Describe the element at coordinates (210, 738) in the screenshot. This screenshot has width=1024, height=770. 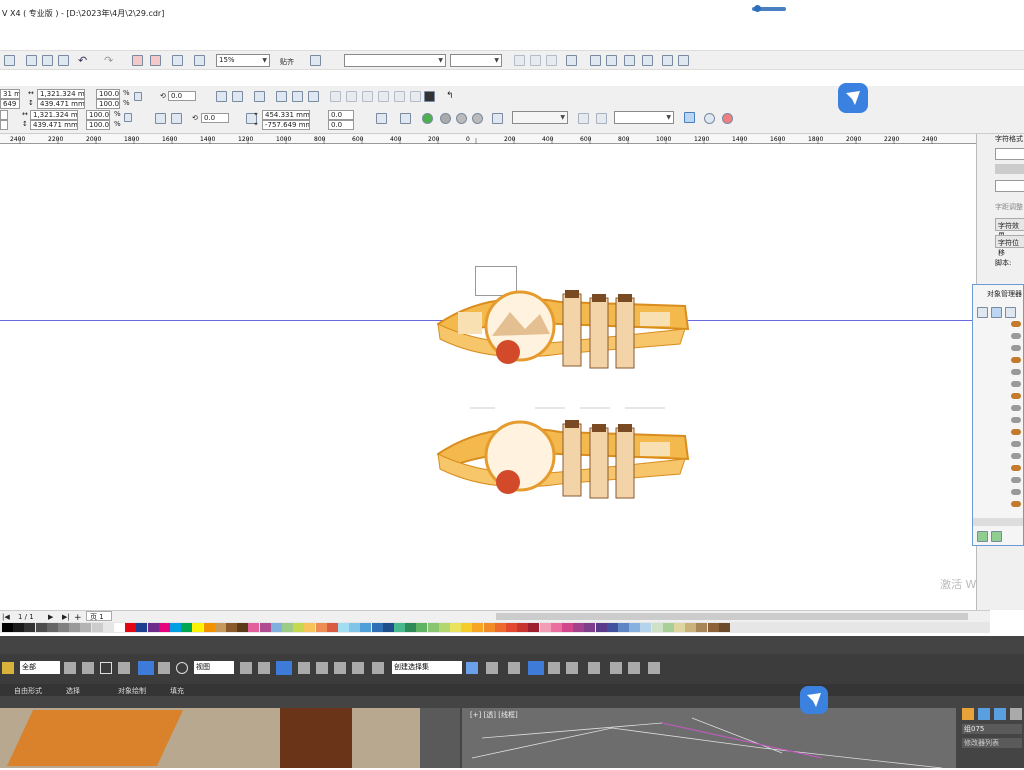
I see `camera-viewport` at that location.